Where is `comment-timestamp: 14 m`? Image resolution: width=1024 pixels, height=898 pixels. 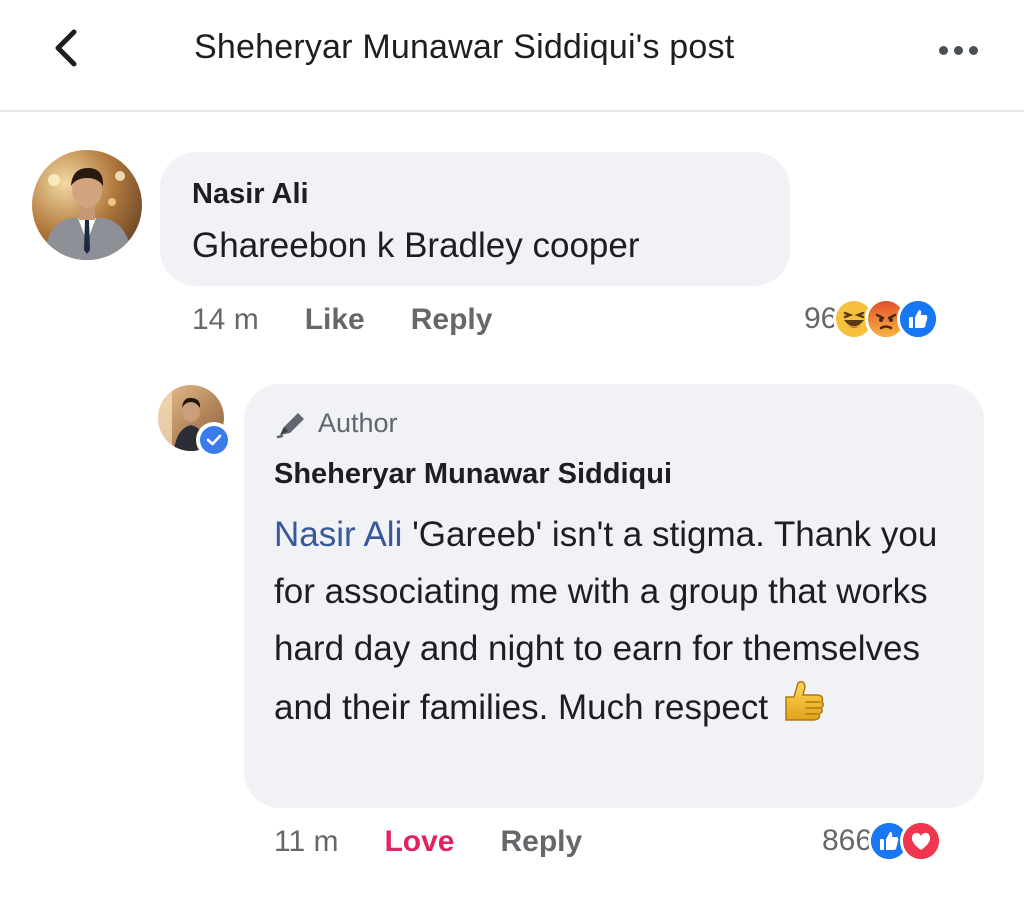
comment-timestamp: 14 m is located at coordinates (225, 320).